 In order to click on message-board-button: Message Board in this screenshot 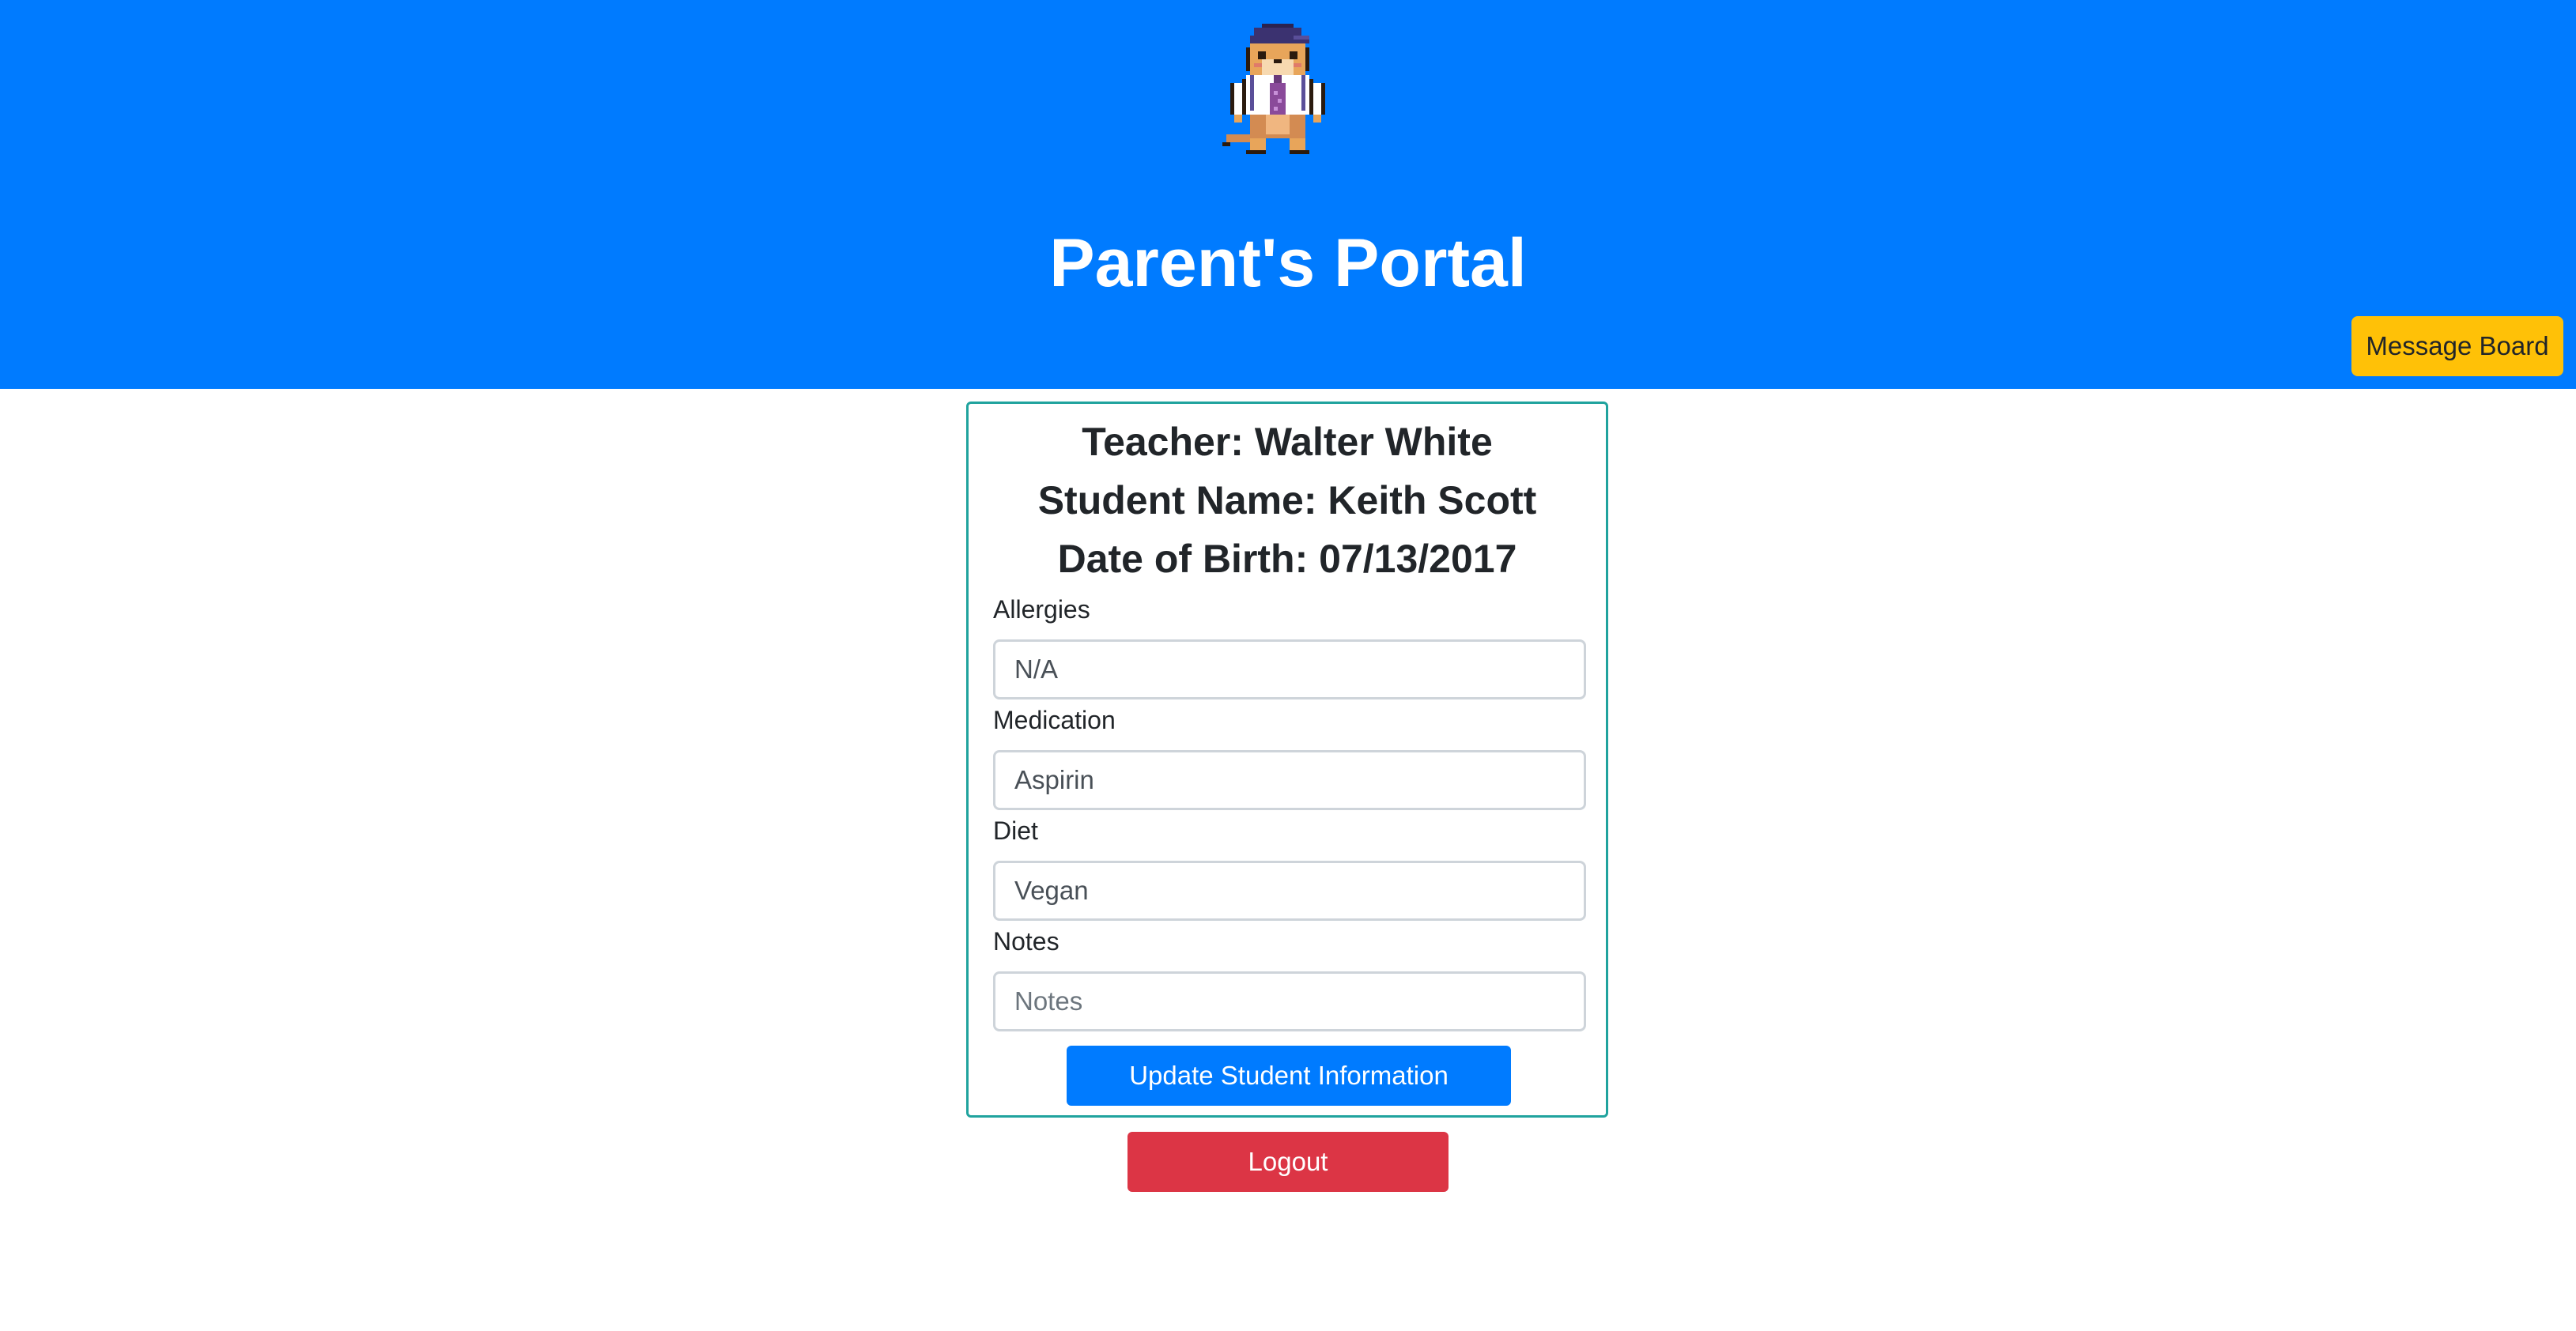, I will do `click(2457, 346)`.